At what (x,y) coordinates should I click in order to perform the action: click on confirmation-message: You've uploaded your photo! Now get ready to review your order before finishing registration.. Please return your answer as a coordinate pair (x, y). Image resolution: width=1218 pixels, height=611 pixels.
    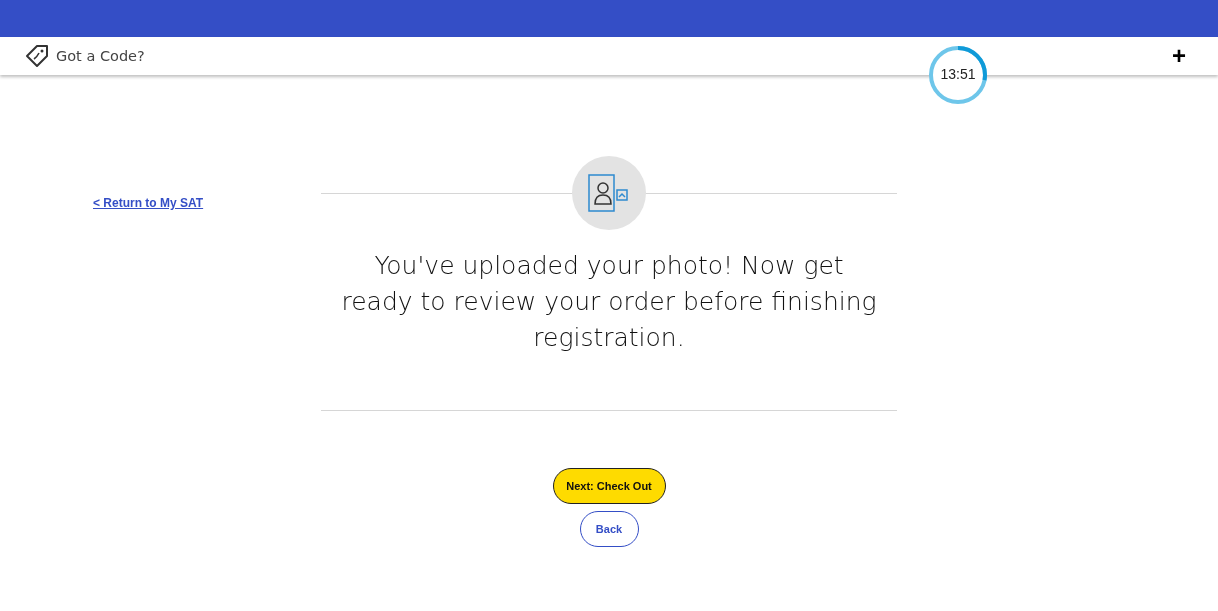
    Looking at the image, I should click on (609, 302).